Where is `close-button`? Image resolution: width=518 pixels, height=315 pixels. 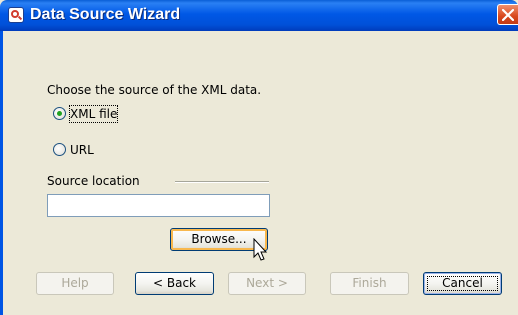
close-button is located at coordinates (507, 14).